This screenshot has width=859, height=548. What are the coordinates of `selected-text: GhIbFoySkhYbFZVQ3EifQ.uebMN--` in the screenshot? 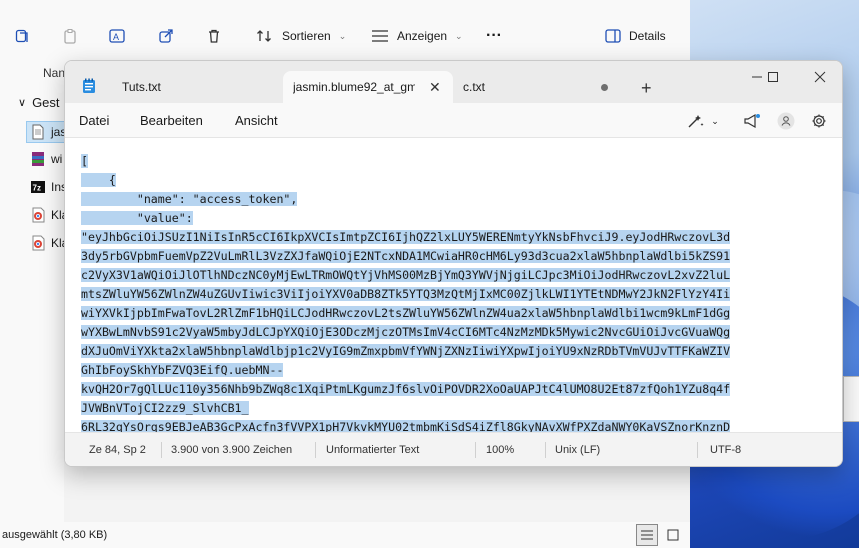 It's located at (182, 370).